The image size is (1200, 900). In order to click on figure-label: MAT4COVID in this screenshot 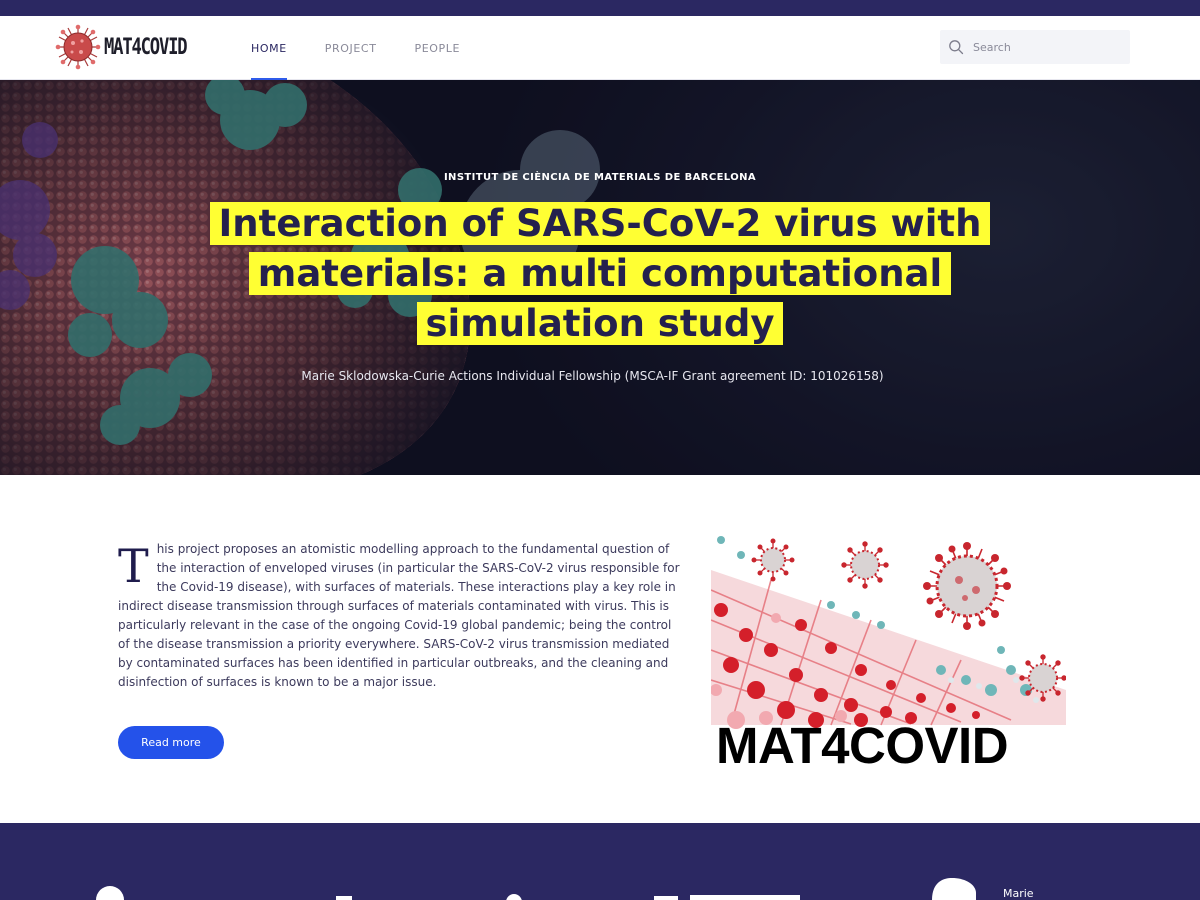, I will do `click(862, 745)`.